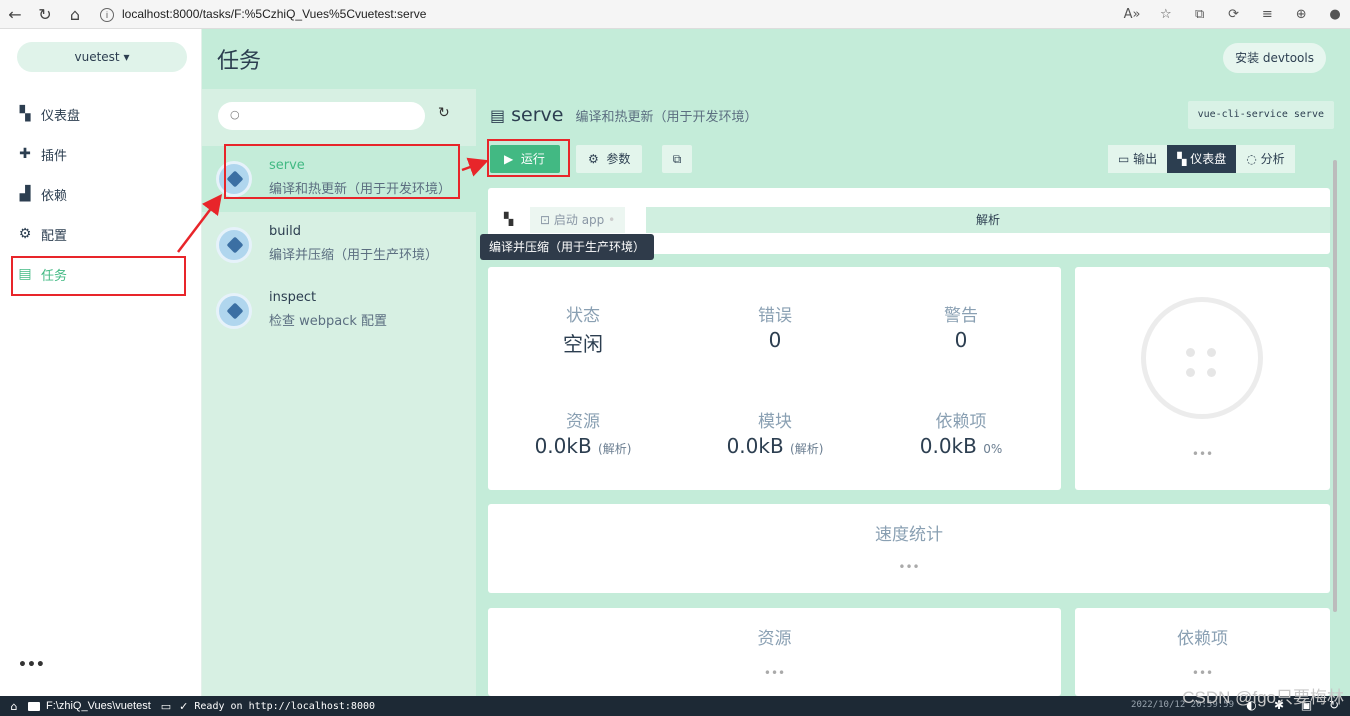  Describe the element at coordinates (328, 321) in the screenshot. I see `task-desc: 检查 webpack 配置` at that location.